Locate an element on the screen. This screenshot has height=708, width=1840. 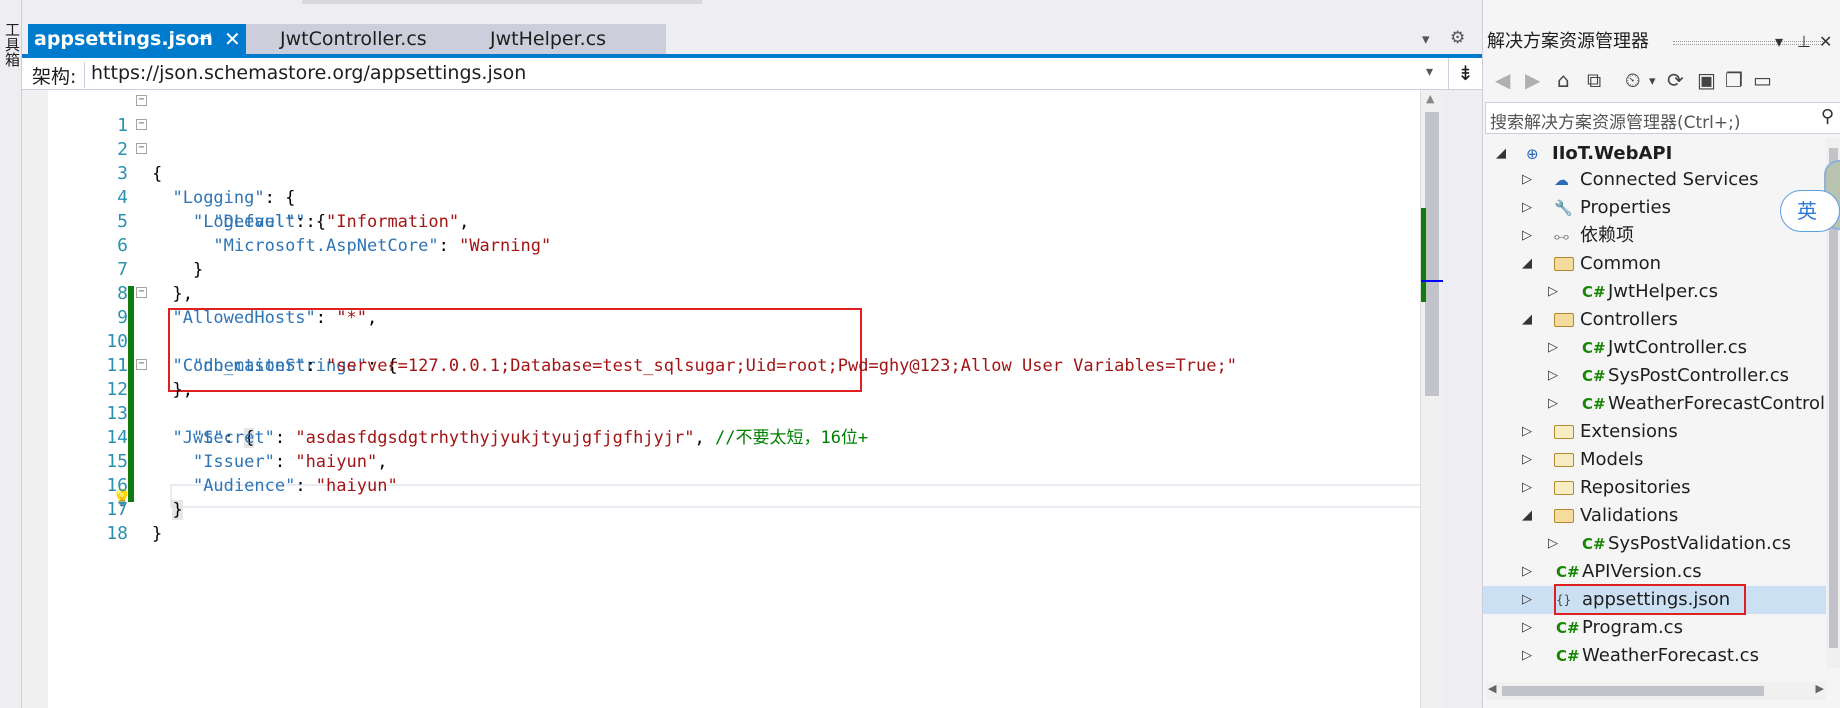
solution-explorer-hscrollbar: ◀ ▶ is located at coordinates (1656, 691).